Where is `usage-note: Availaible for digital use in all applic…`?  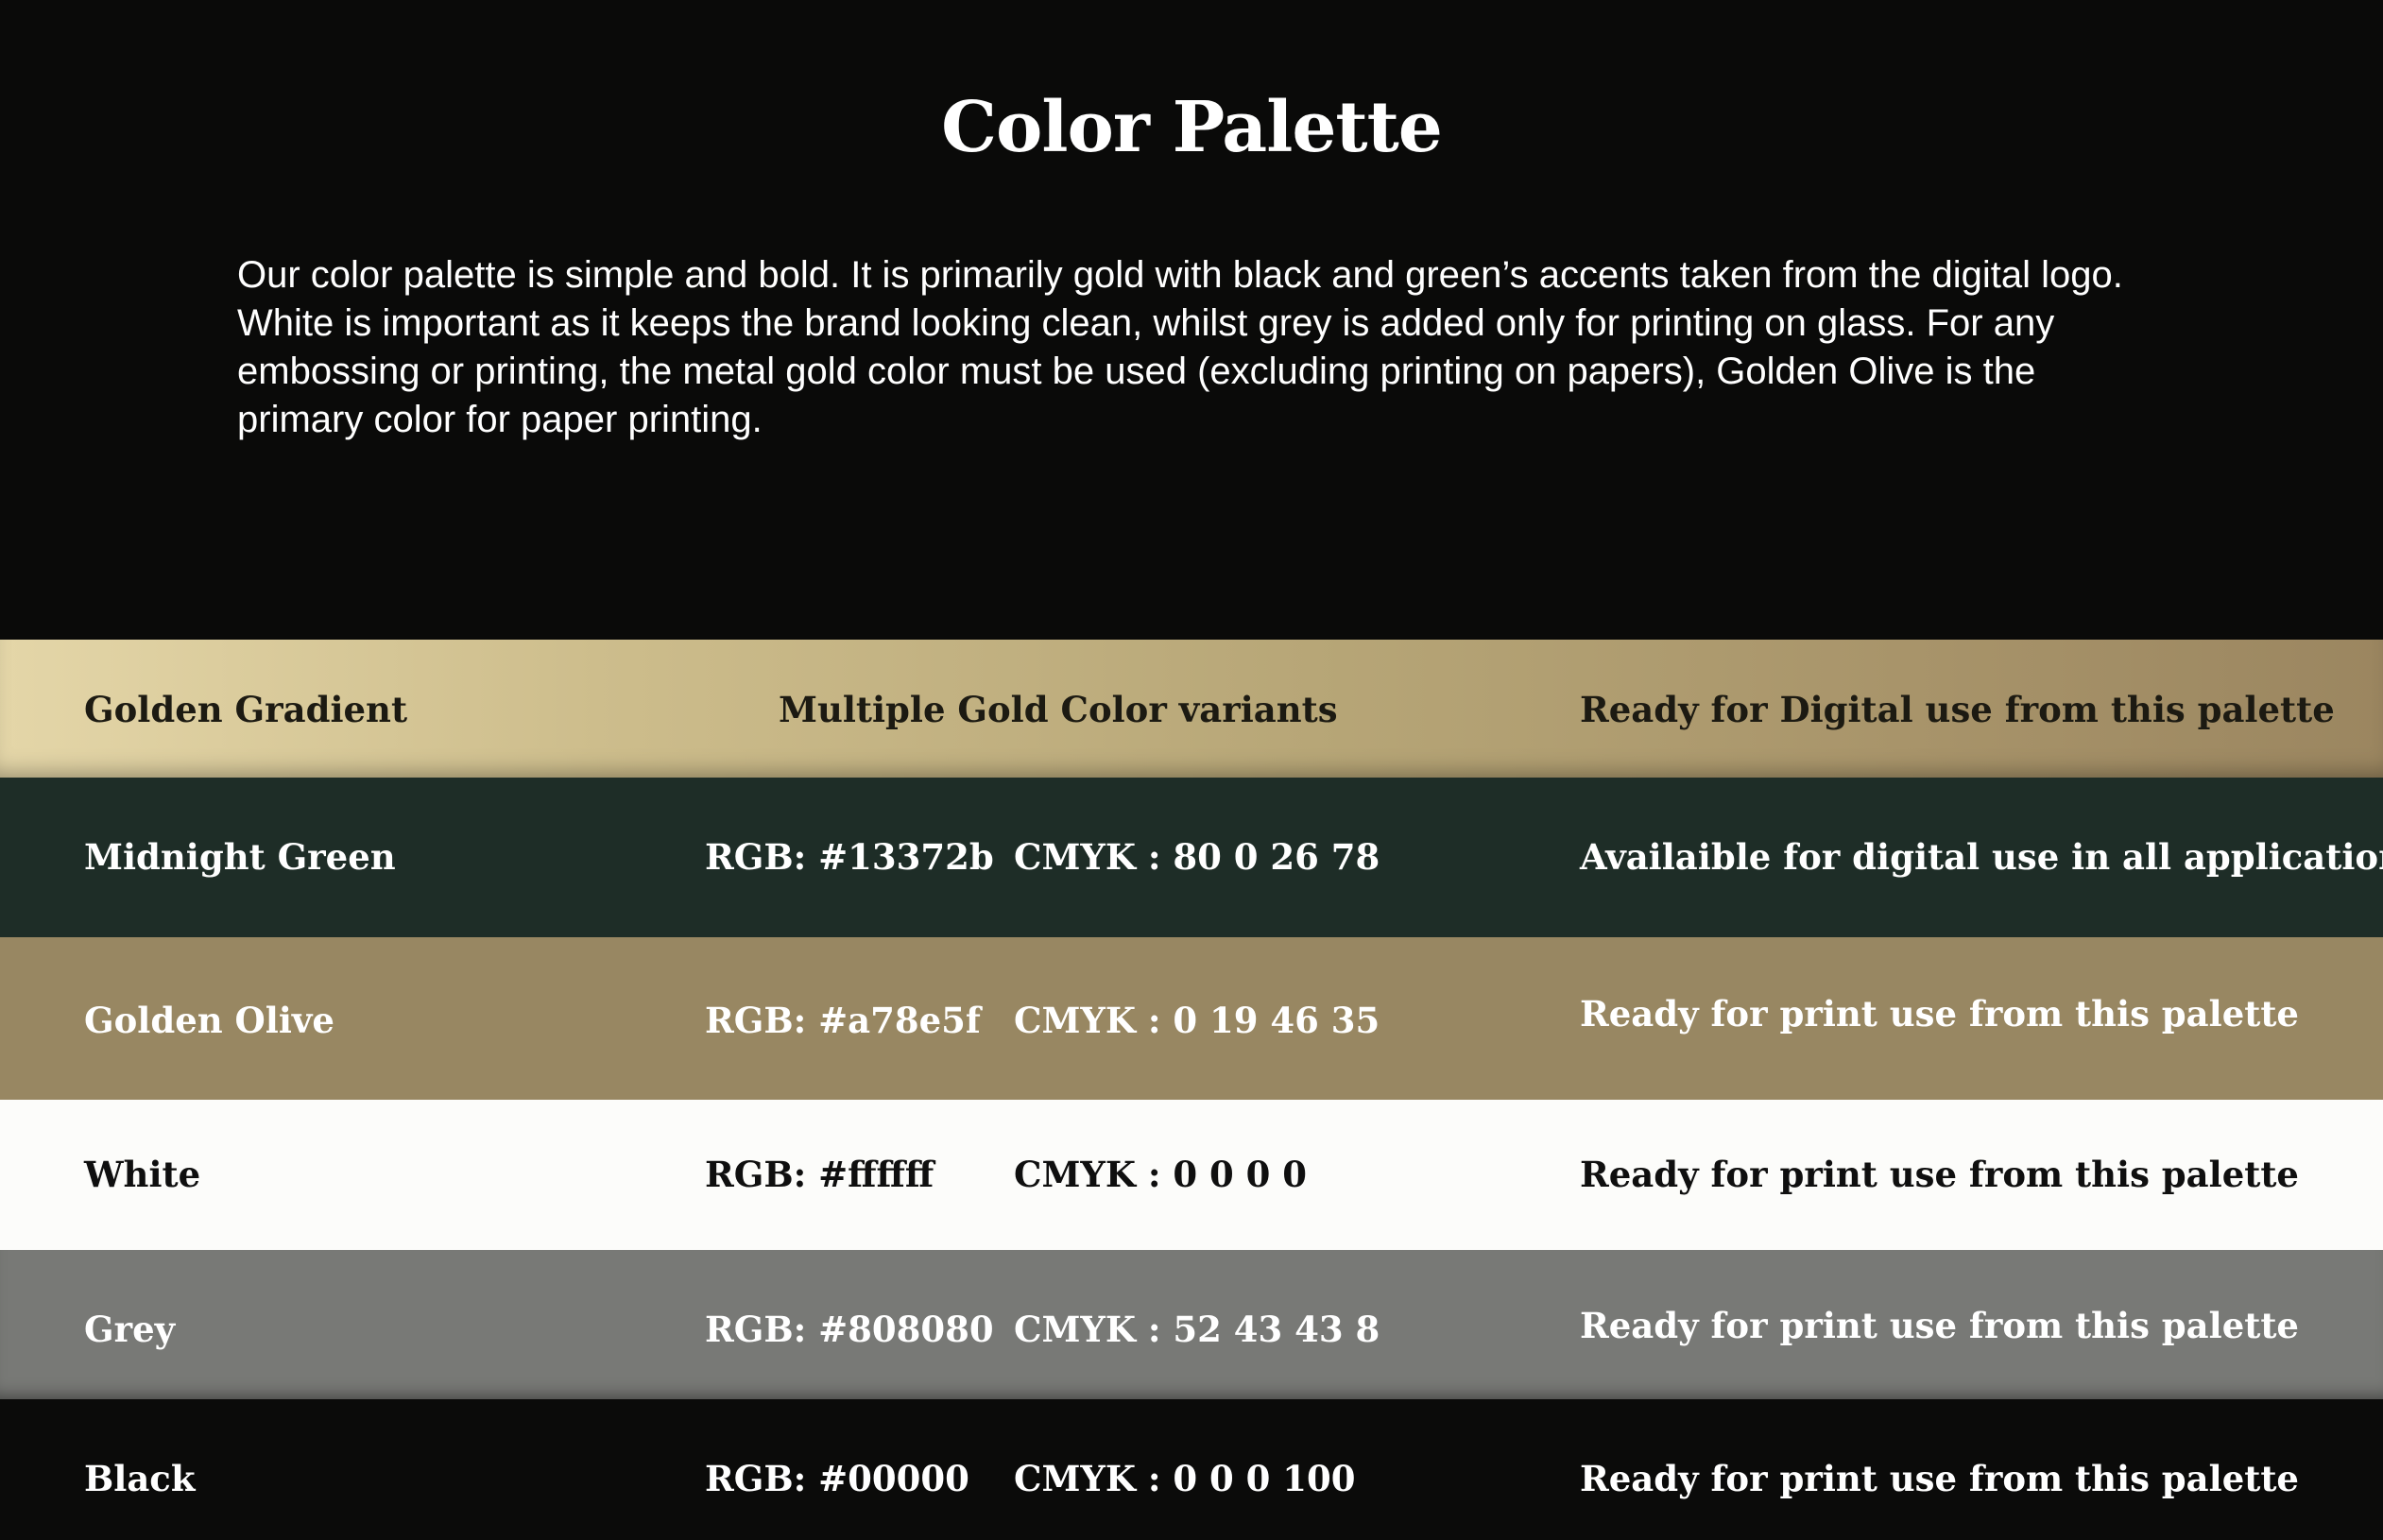 usage-note: Availaible for digital use in all applic… is located at coordinates (1981, 857).